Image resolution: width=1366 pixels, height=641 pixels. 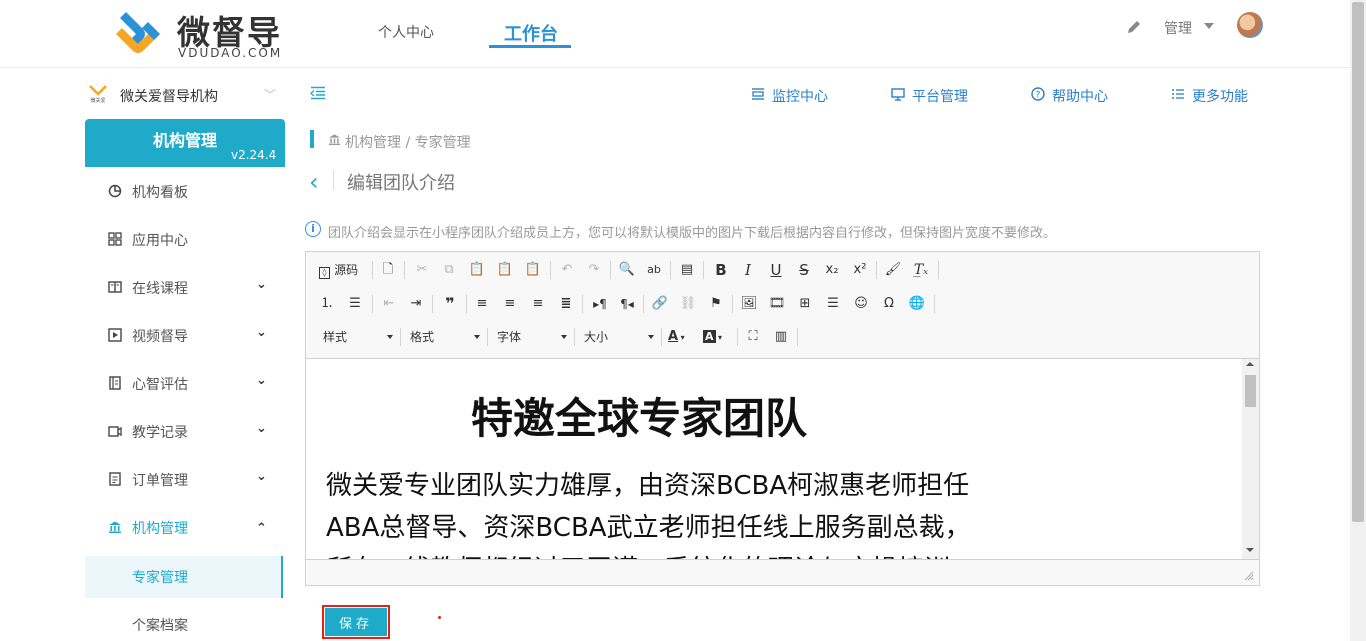 What do you see at coordinates (169, 96) in the screenshot?
I see `org-name: 微关爱督导机构` at bounding box center [169, 96].